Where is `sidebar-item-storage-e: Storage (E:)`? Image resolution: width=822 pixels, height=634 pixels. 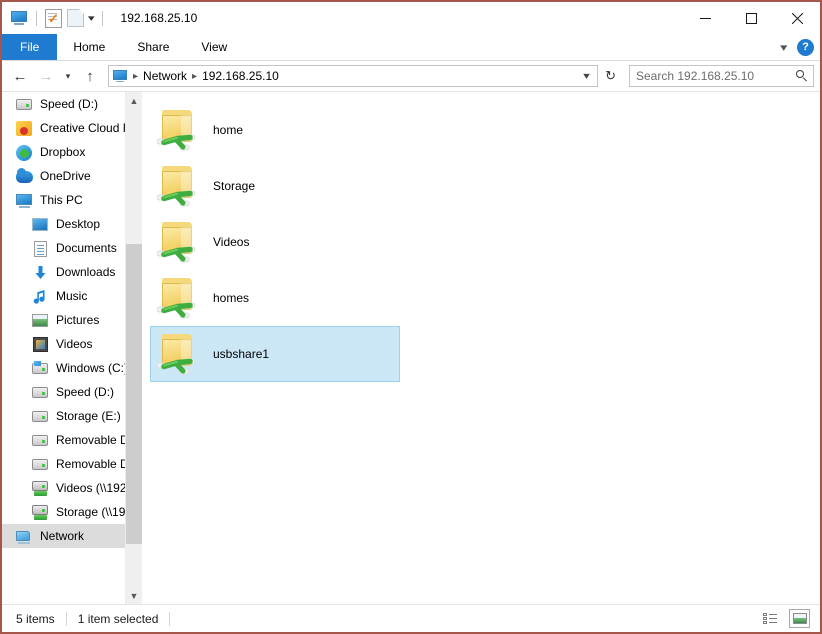
sidebar-item-storage-e: Storage (E:) is located at coordinates (72, 416).